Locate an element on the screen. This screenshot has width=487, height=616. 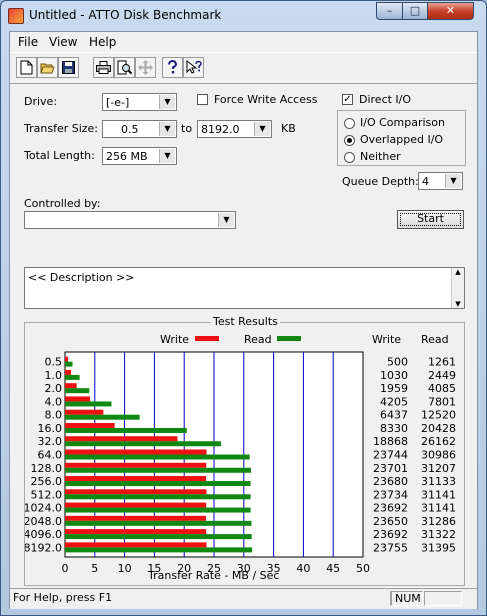
scroll-up-icon: ▲ is located at coordinates (458, 272).